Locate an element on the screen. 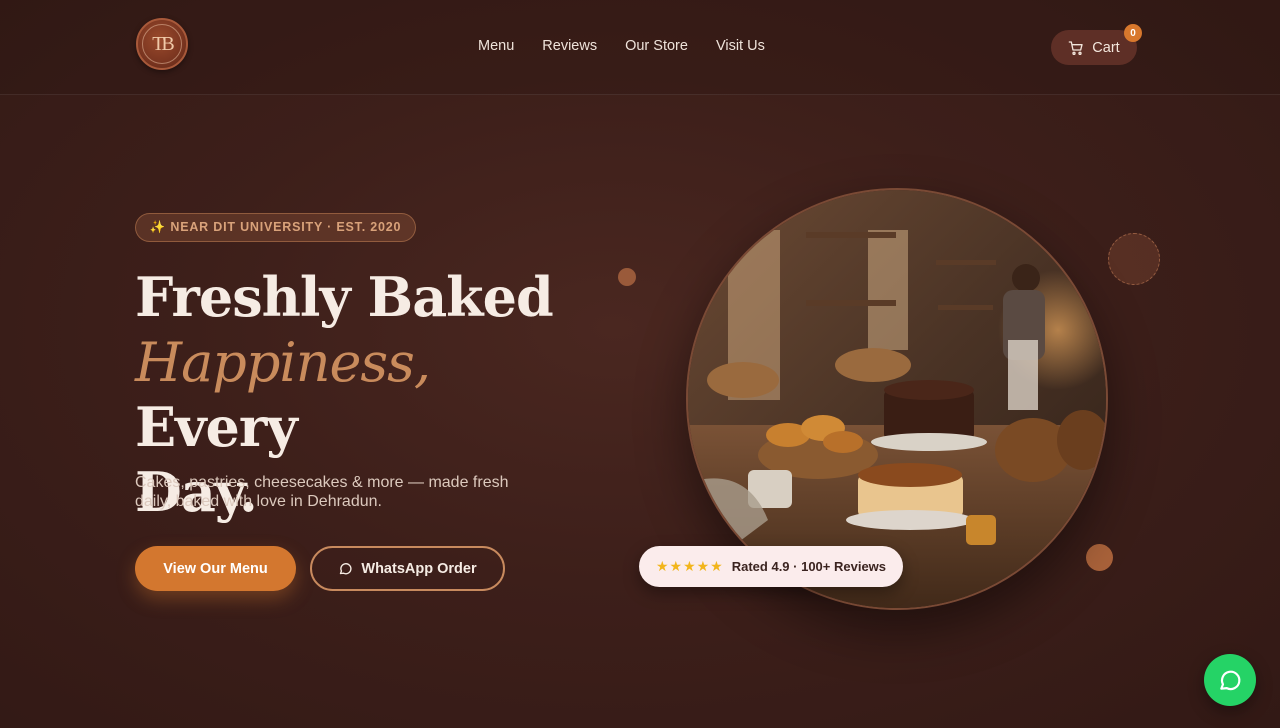  nav-link-reviews: Reviews is located at coordinates (569, 46).